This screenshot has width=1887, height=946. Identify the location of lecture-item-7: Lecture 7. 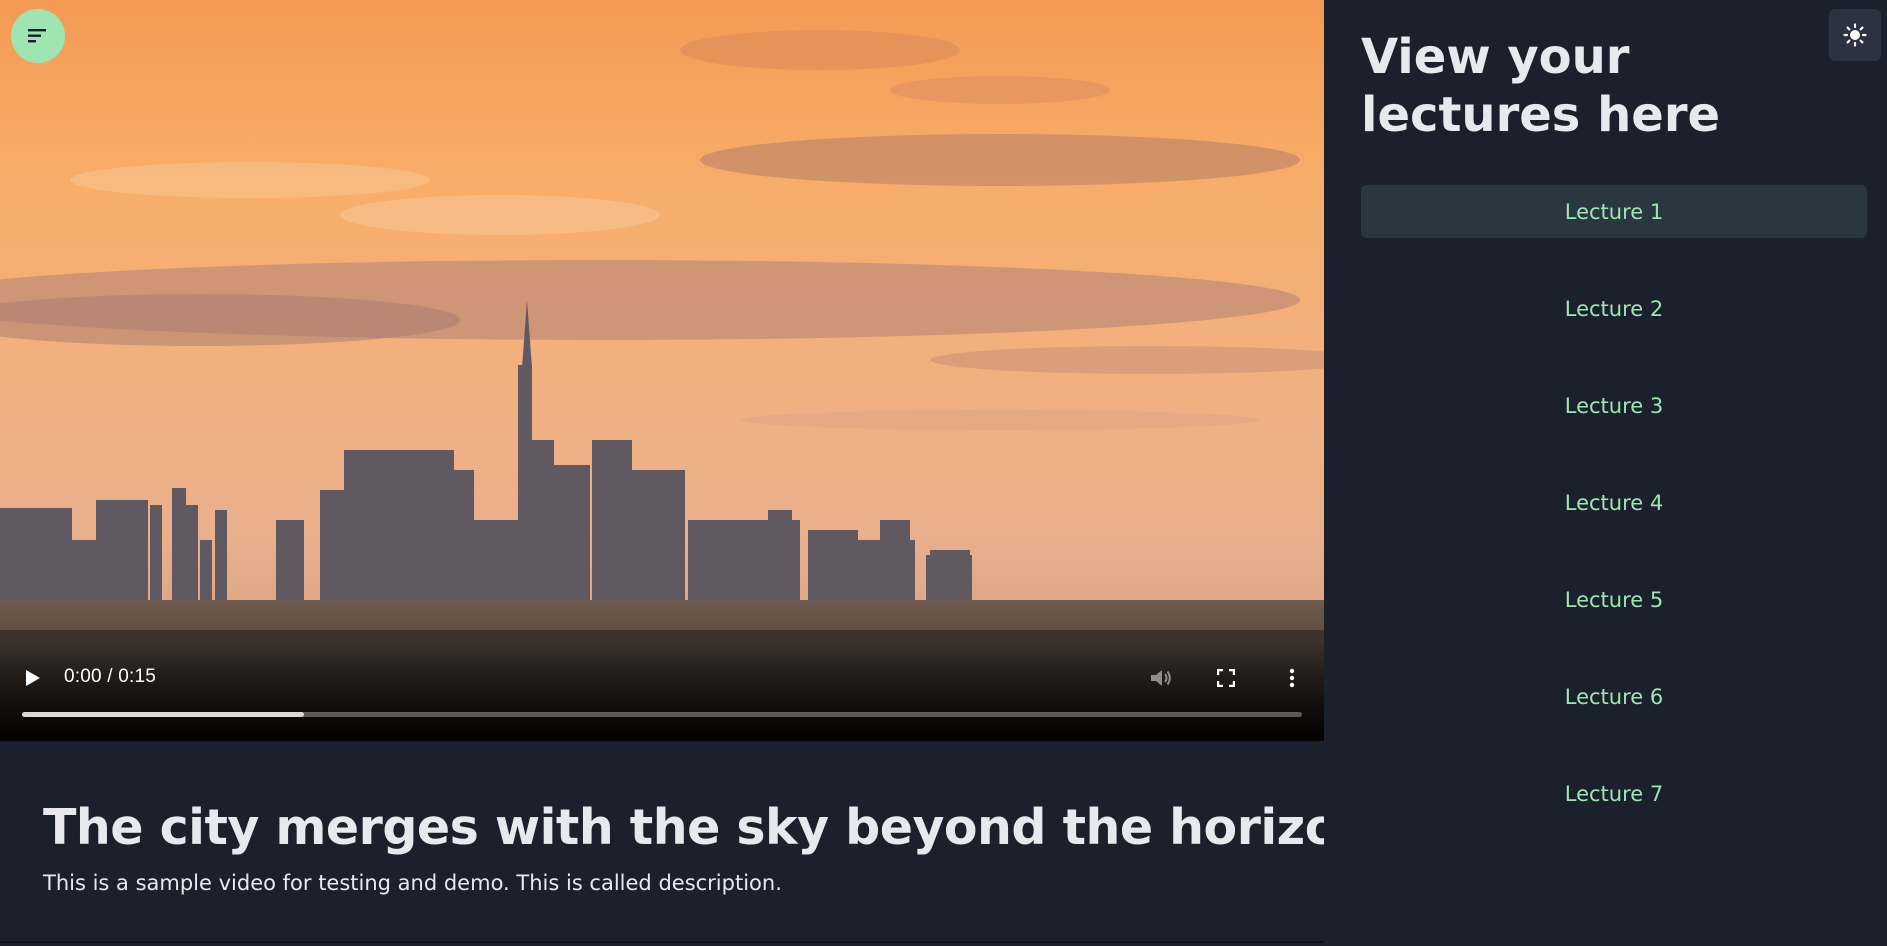
(1614, 793).